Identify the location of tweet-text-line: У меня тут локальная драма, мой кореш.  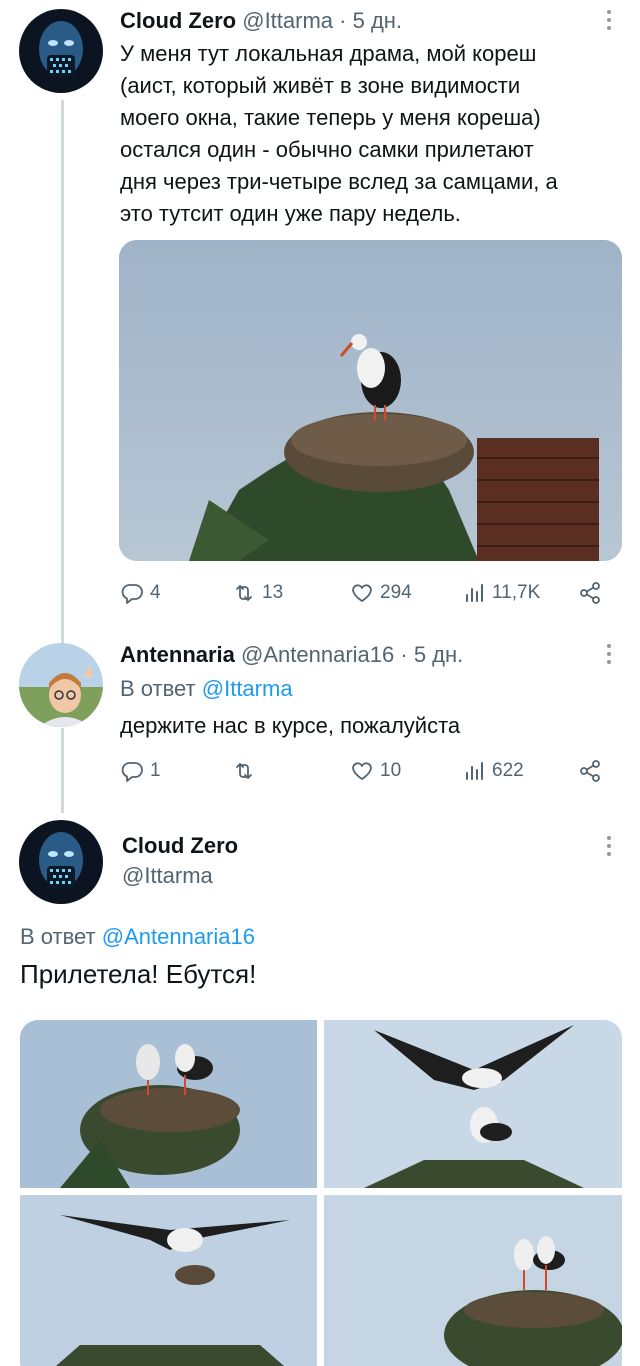
(328, 53).